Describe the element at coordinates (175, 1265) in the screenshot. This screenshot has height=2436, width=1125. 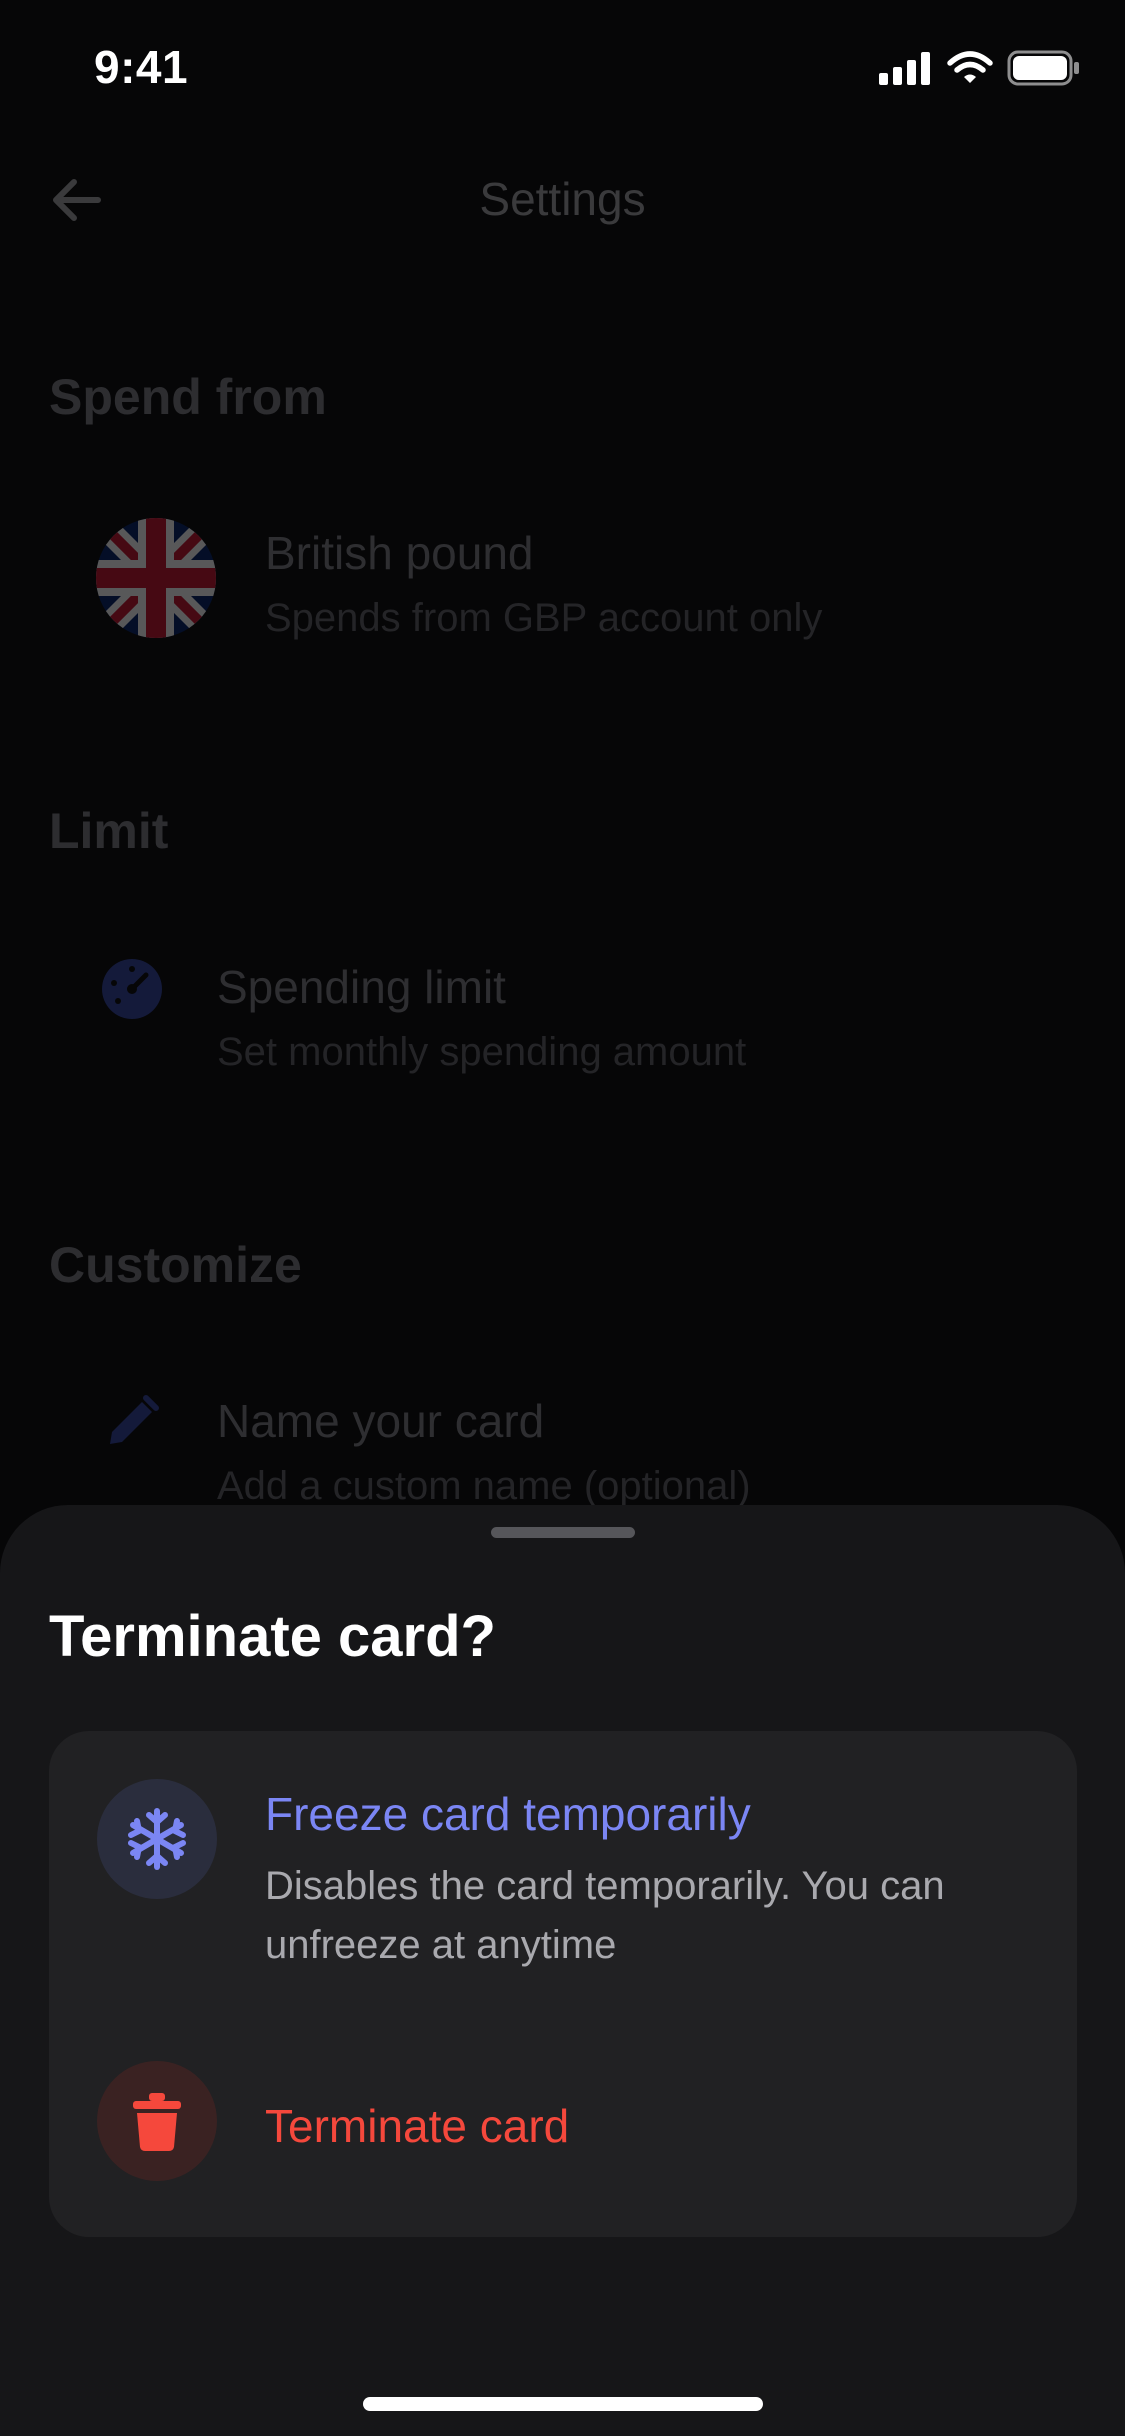
I see `section-title-customize: Customize` at that location.